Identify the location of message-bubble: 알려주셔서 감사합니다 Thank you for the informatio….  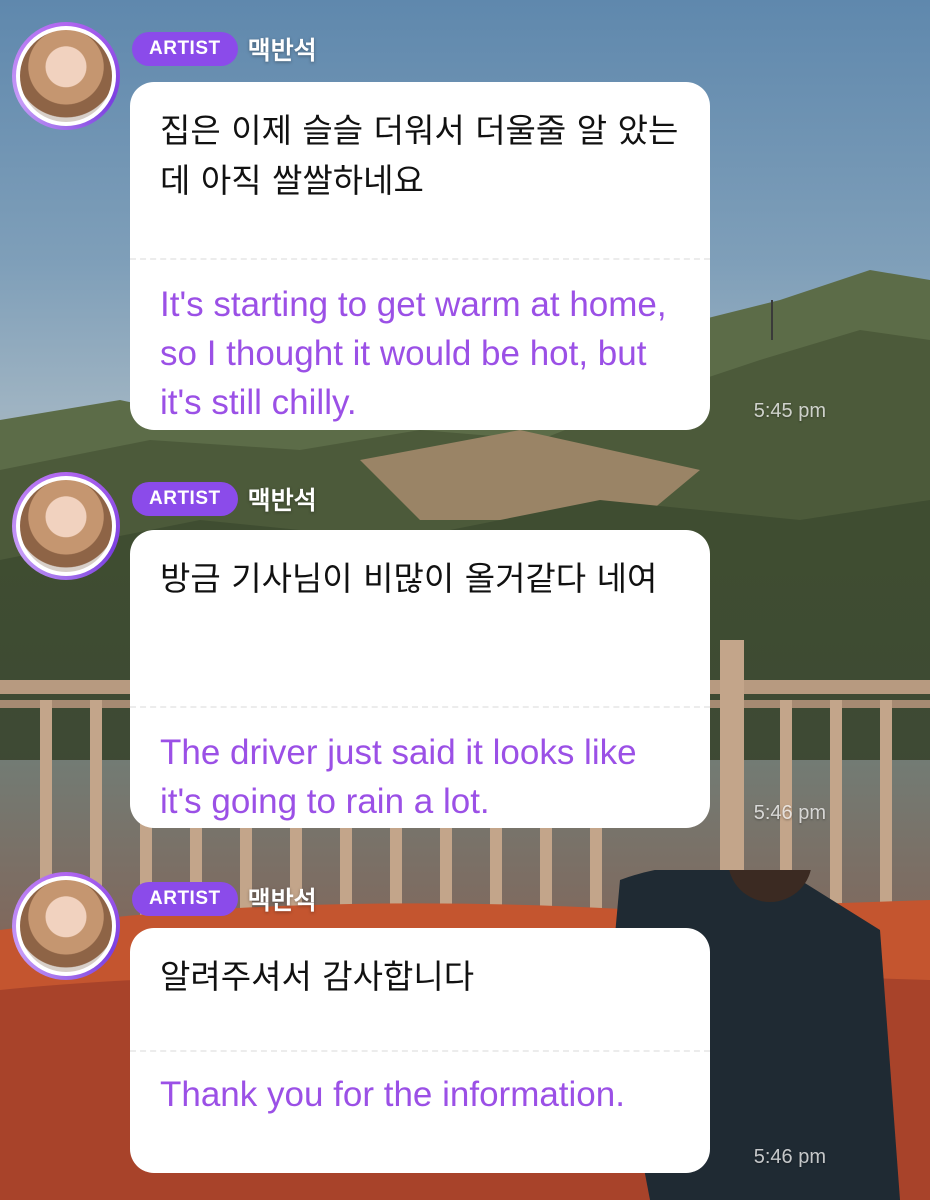
(420, 1050).